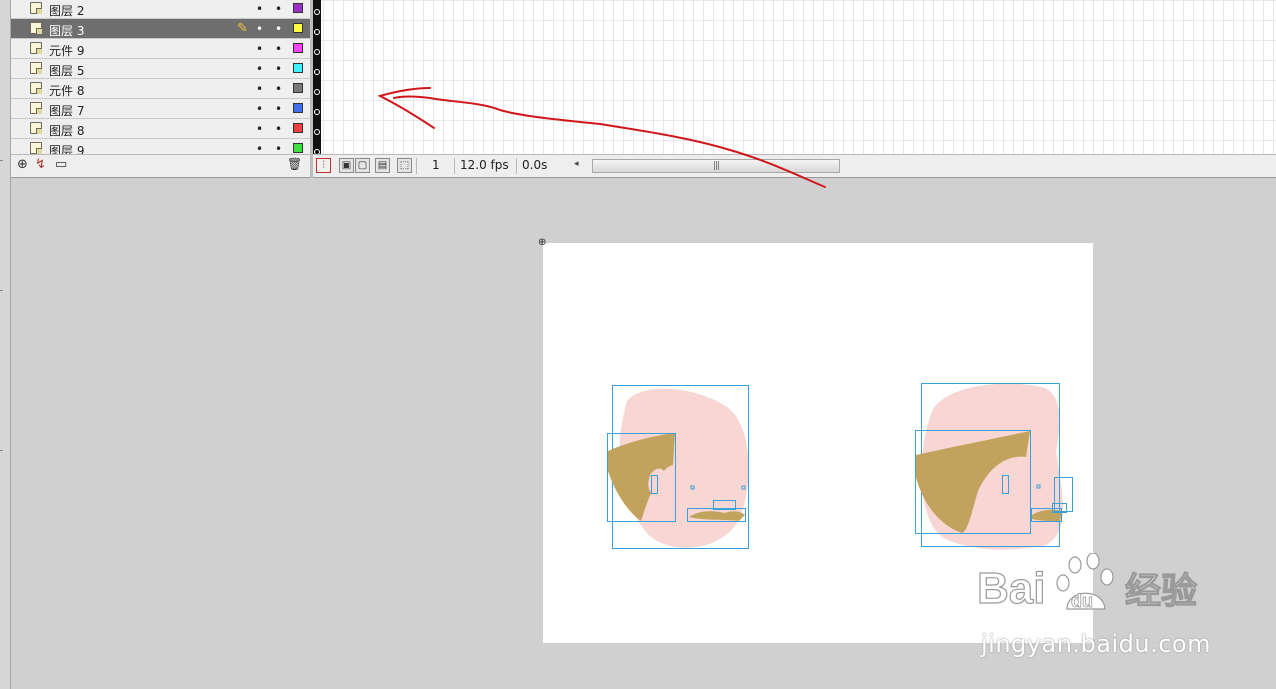 This screenshot has width=1276, height=689. Describe the element at coordinates (994, 466) in the screenshot. I see `character-head-right` at that location.